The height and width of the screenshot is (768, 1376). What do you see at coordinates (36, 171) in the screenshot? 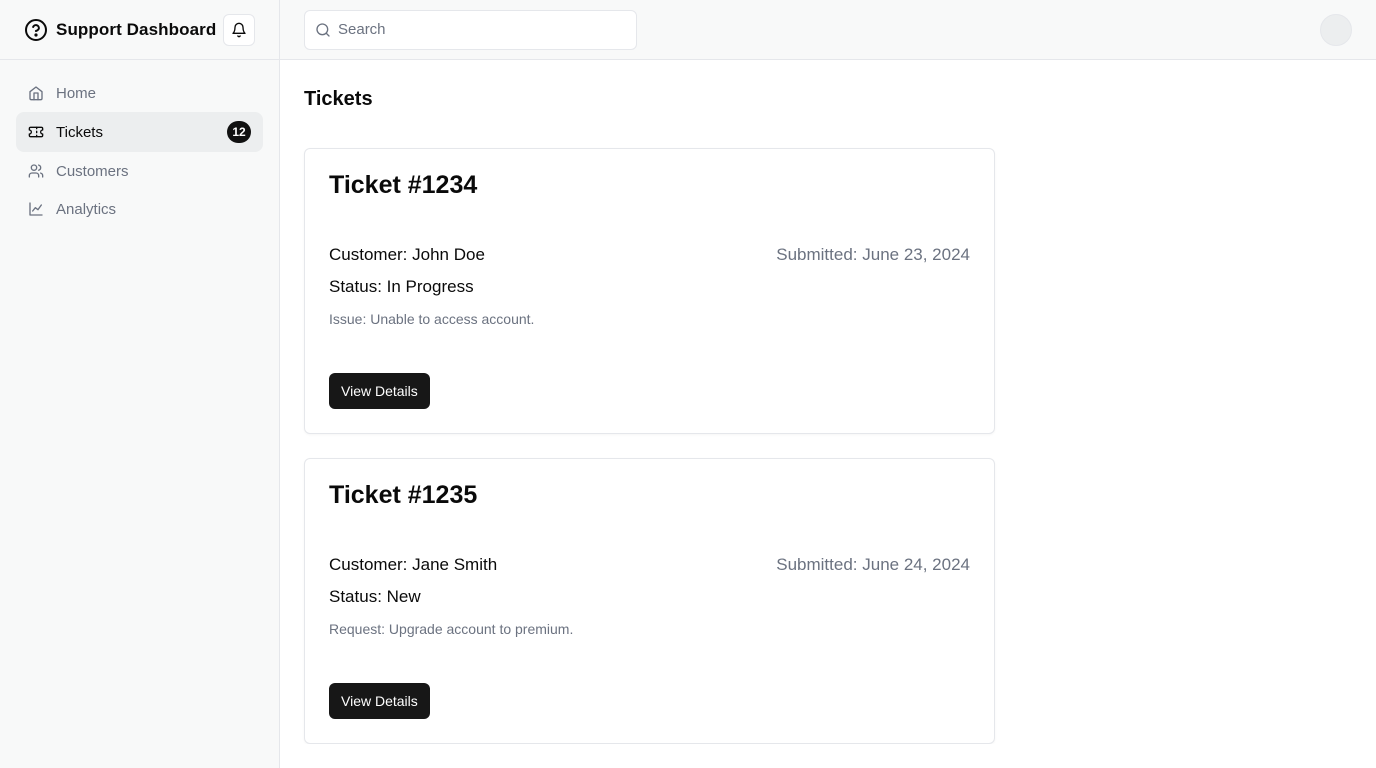
I see `users-icon` at bounding box center [36, 171].